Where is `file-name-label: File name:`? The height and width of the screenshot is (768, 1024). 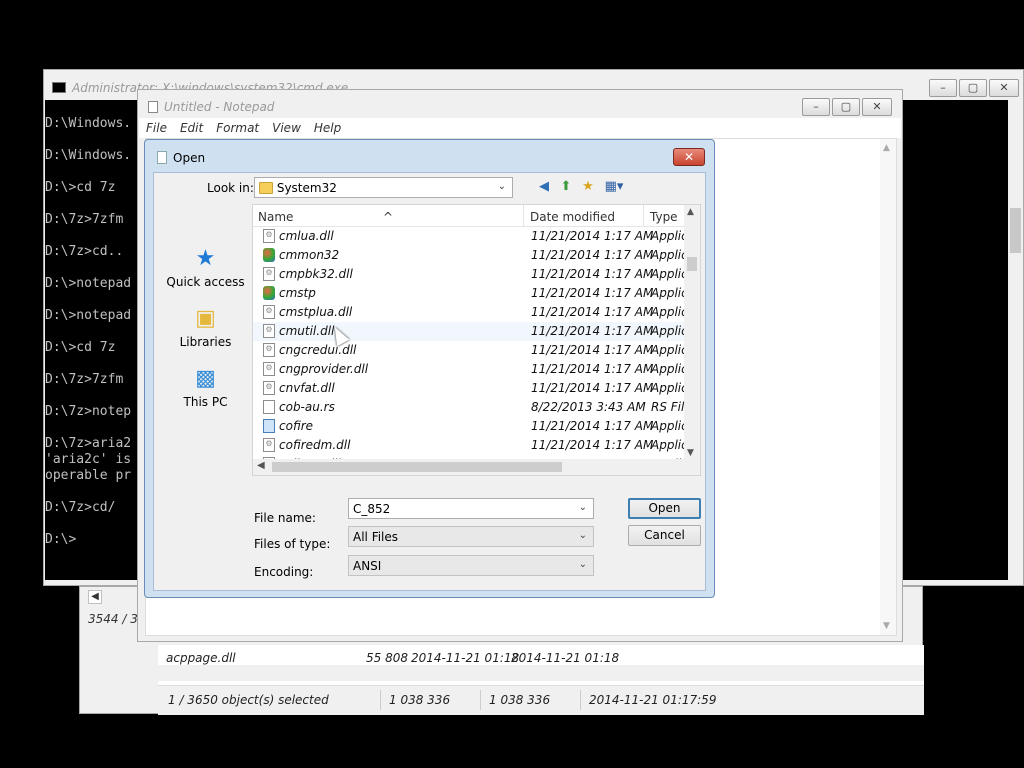
file-name-label: File name: is located at coordinates (285, 518).